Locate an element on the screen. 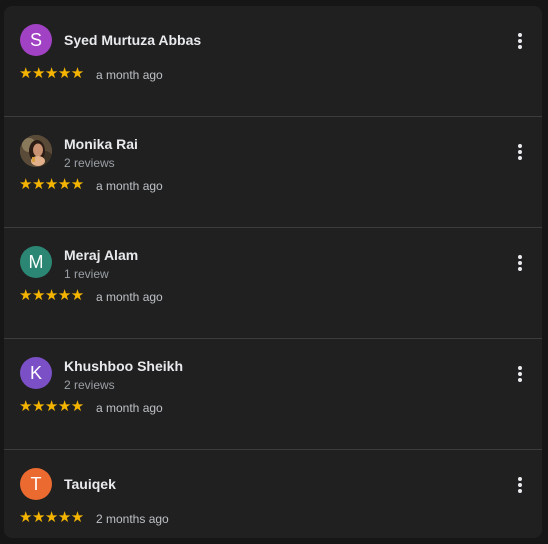  avatar-initial: S is located at coordinates (35, 39).